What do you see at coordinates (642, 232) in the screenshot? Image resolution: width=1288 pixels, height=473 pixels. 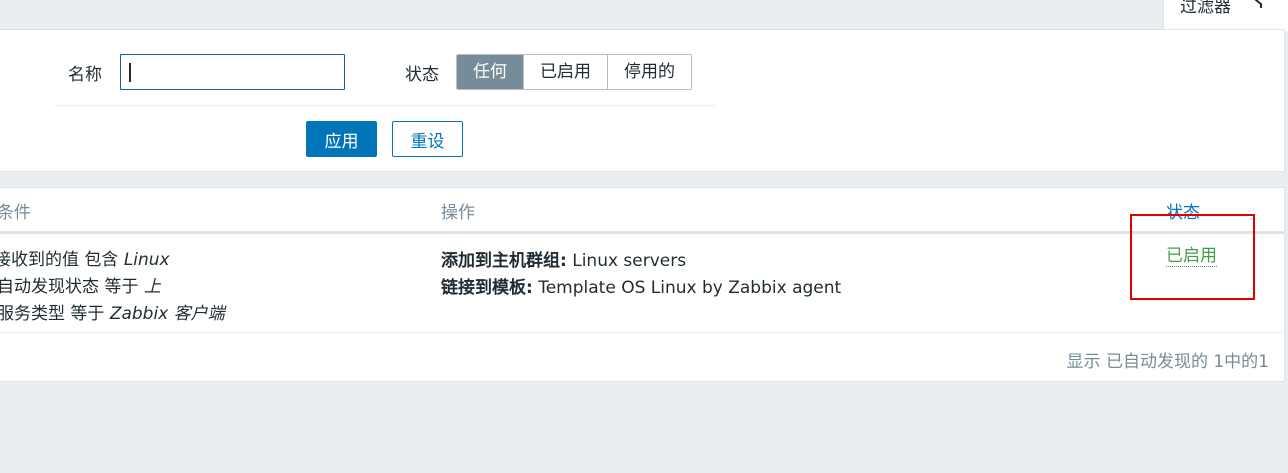 I see `header-divider` at bounding box center [642, 232].